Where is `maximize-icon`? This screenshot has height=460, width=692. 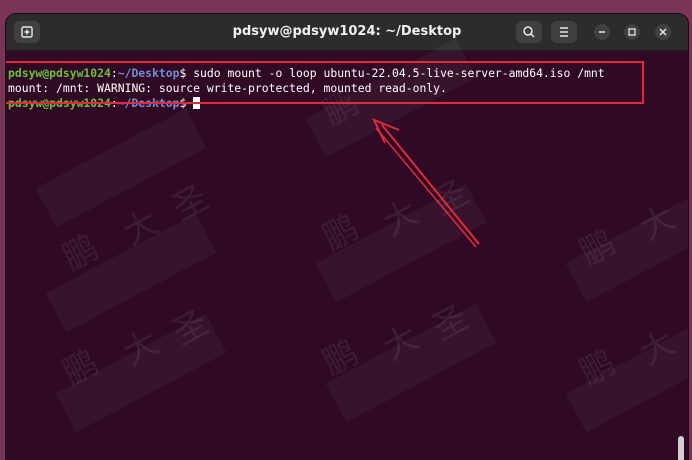
maximize-icon is located at coordinates (632, 32).